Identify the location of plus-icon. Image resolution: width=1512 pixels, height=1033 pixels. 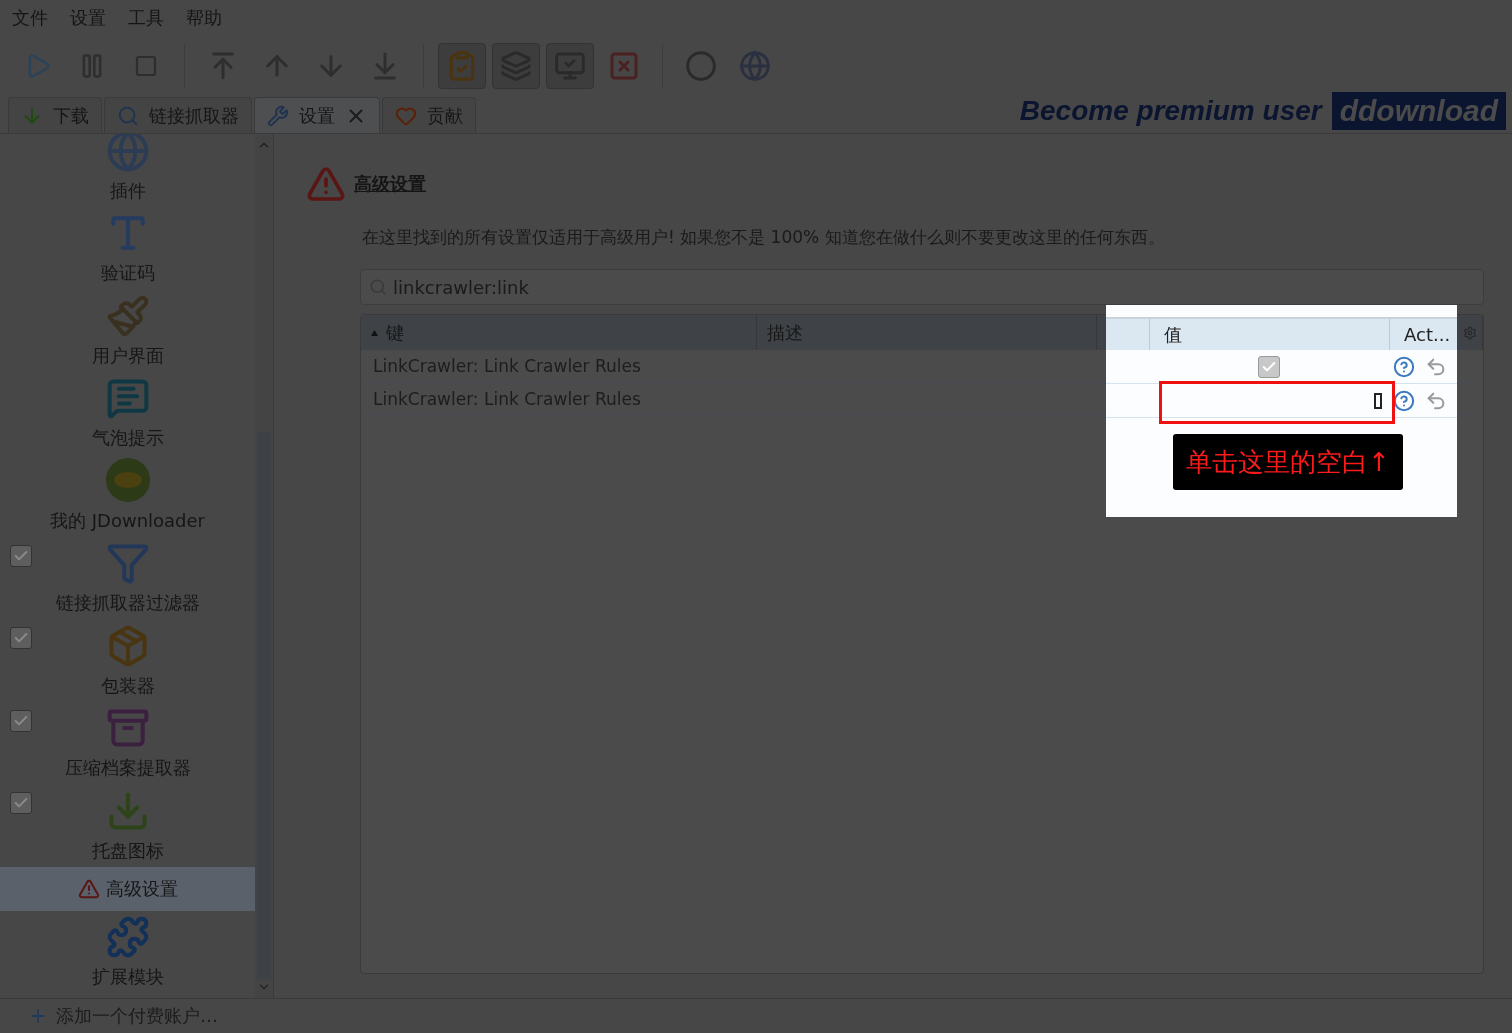
(38, 1016).